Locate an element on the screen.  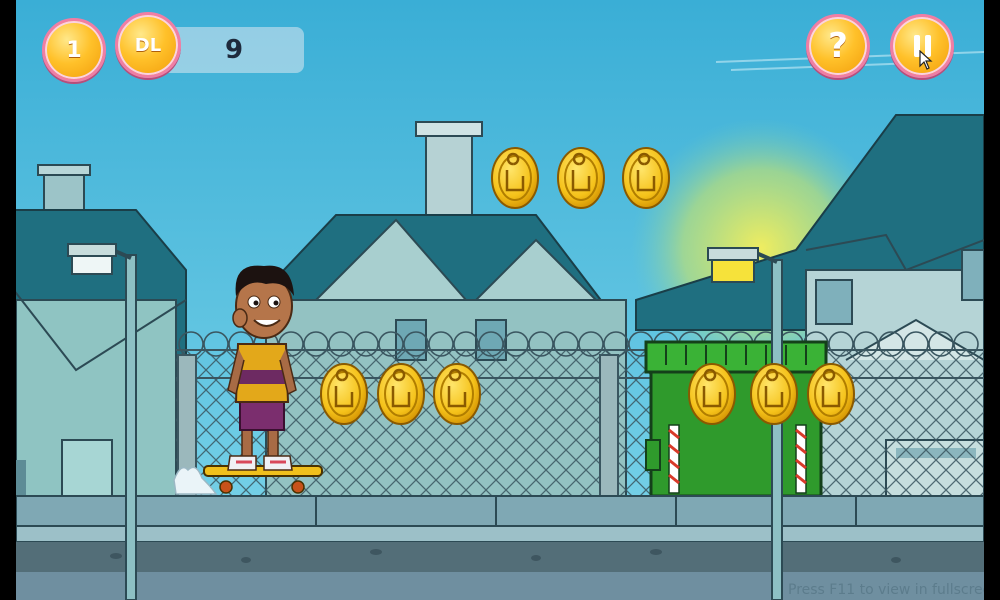
dumpster is located at coordinates (736, 419).